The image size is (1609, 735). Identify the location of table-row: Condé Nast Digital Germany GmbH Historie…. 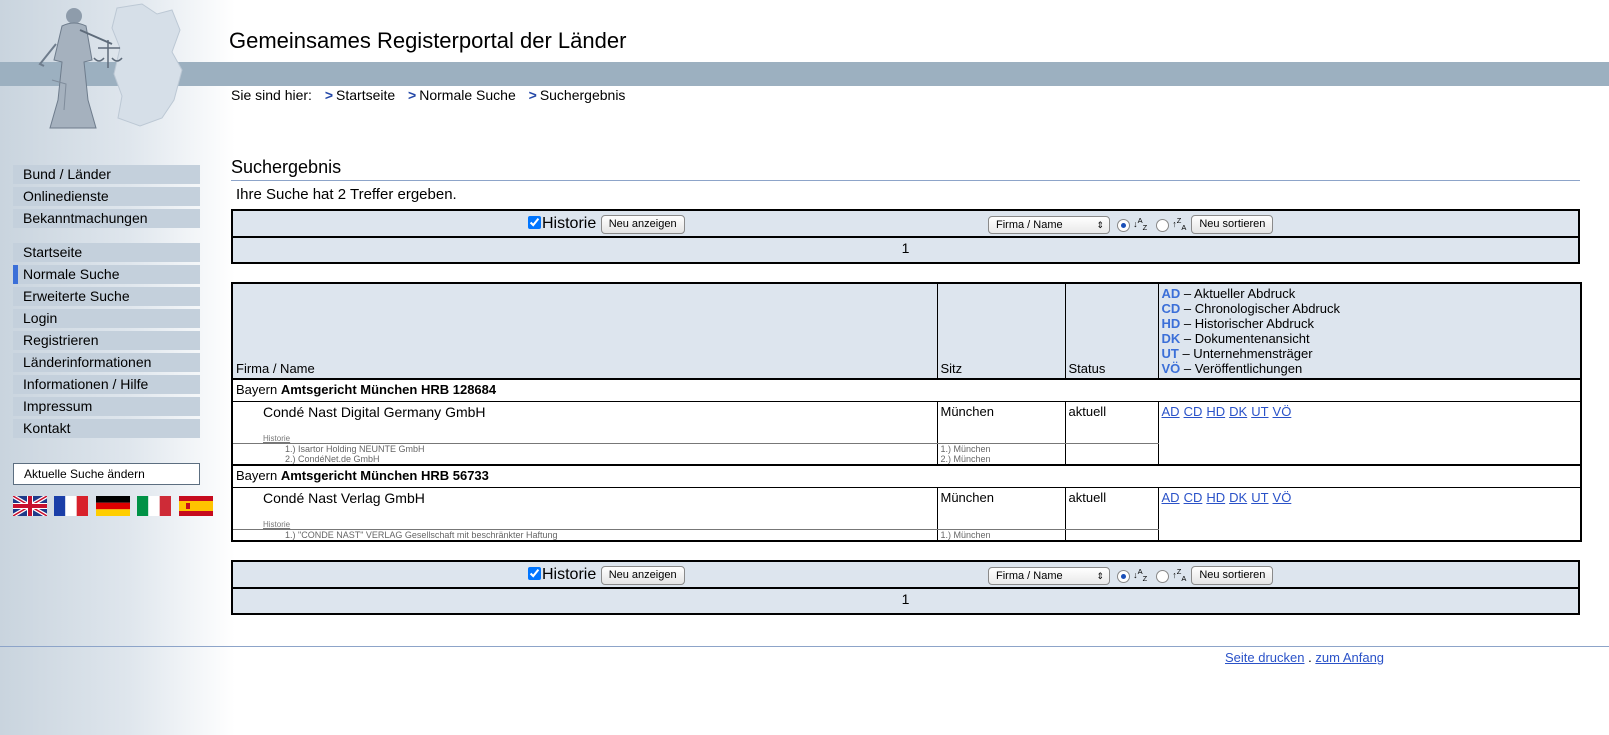
(906, 433).